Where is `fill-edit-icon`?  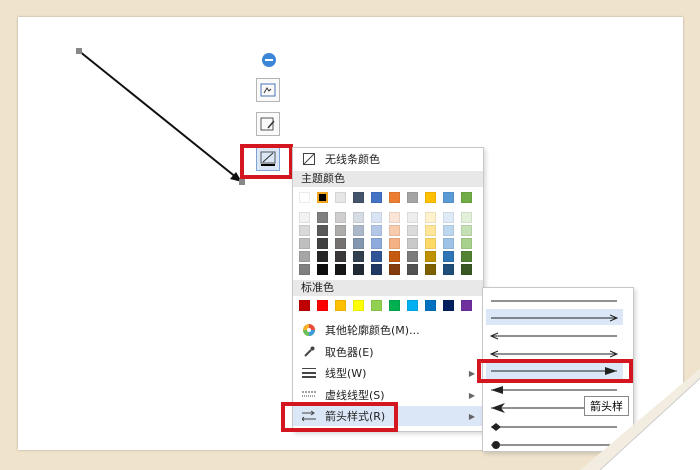
fill-edit-icon is located at coordinates (267, 124).